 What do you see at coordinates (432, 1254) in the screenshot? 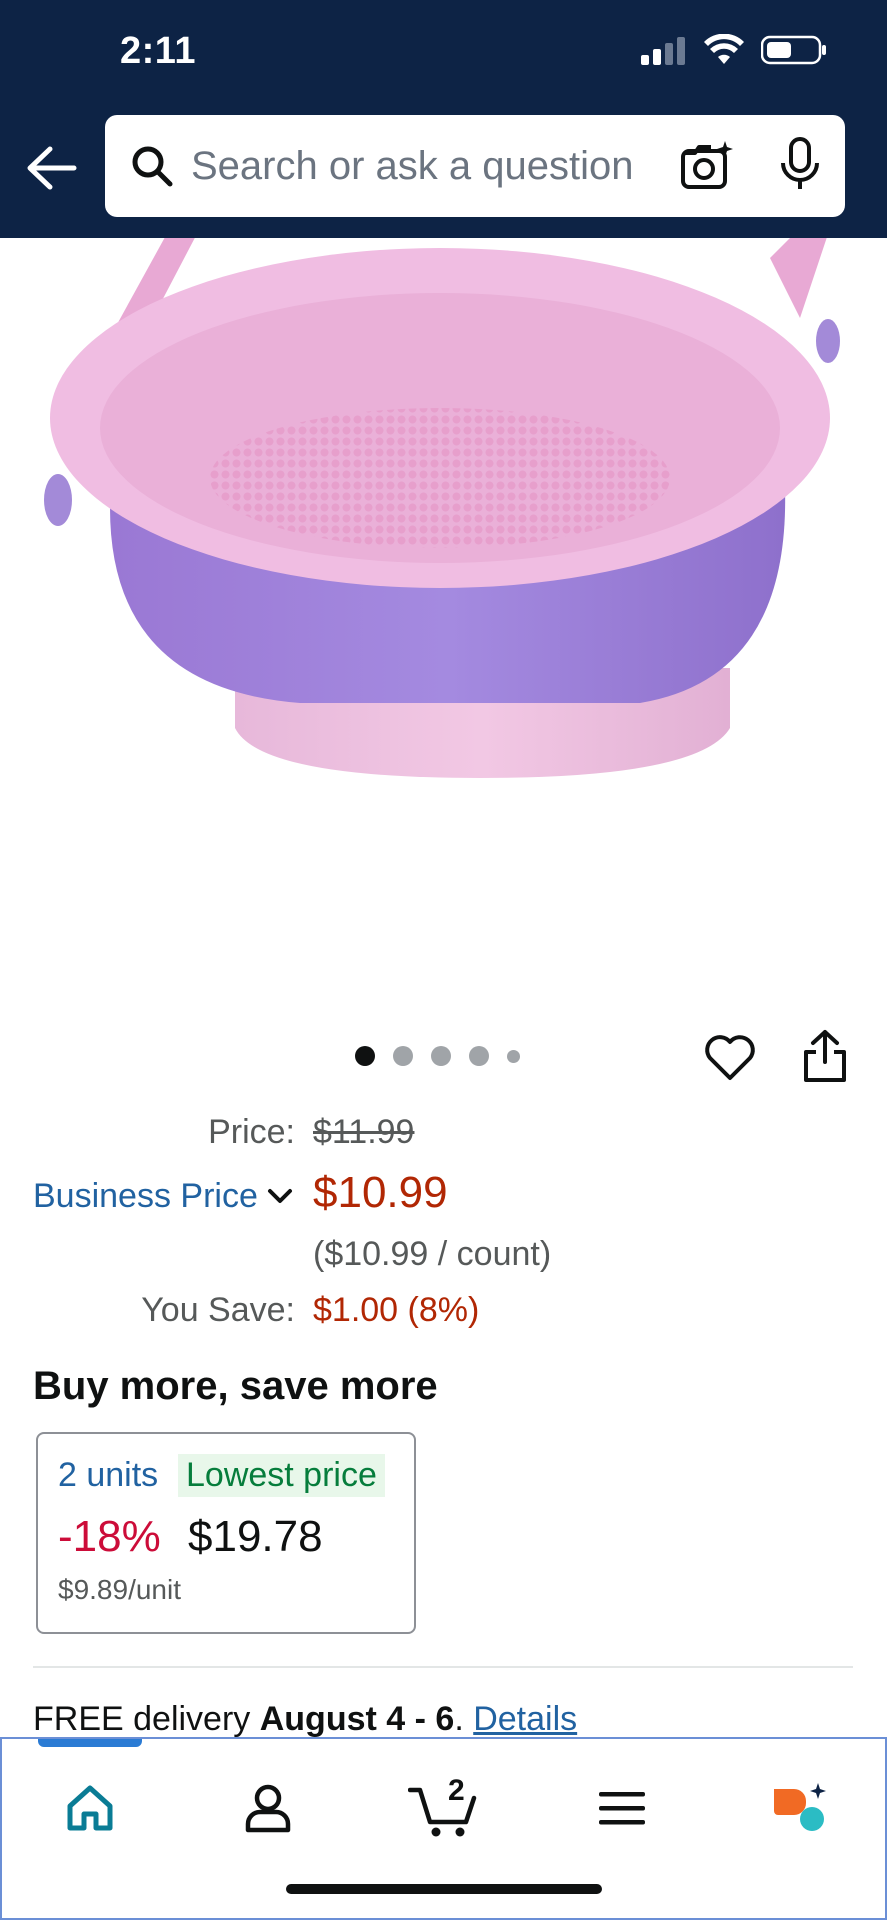
I see `unit-price: ($10.99 / count)` at bounding box center [432, 1254].